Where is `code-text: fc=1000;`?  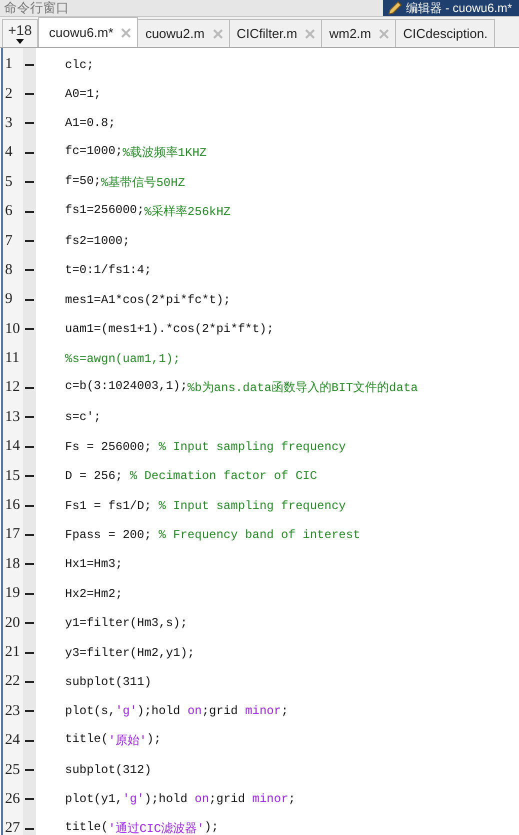
code-text: fc=1000; is located at coordinates (94, 152).